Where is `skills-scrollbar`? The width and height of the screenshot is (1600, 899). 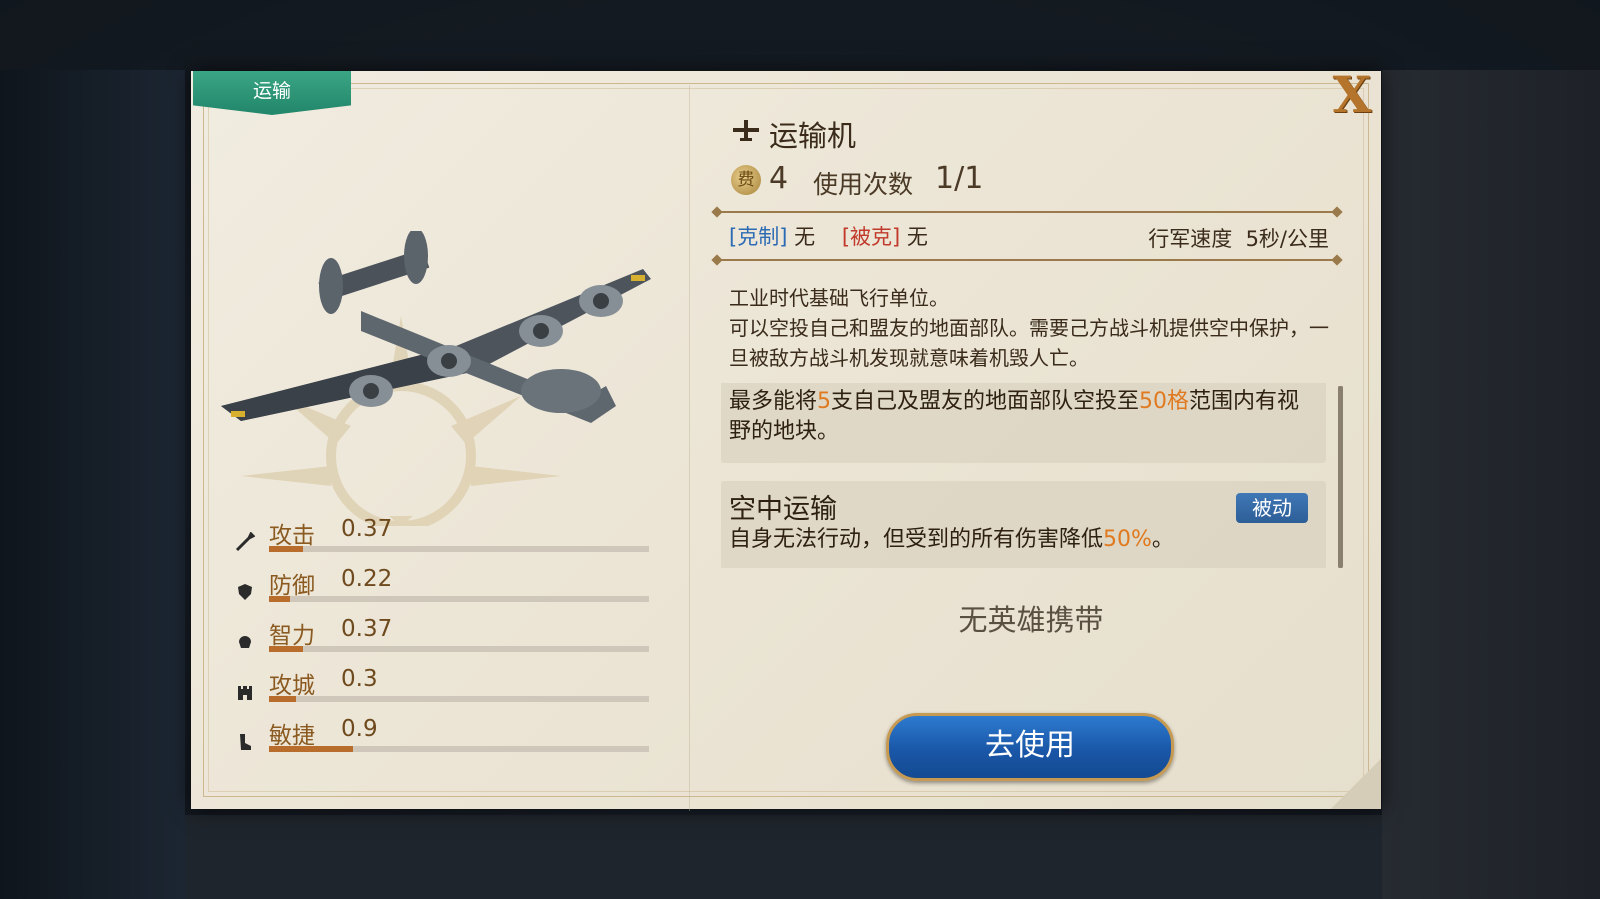
skills-scrollbar is located at coordinates (1340, 477).